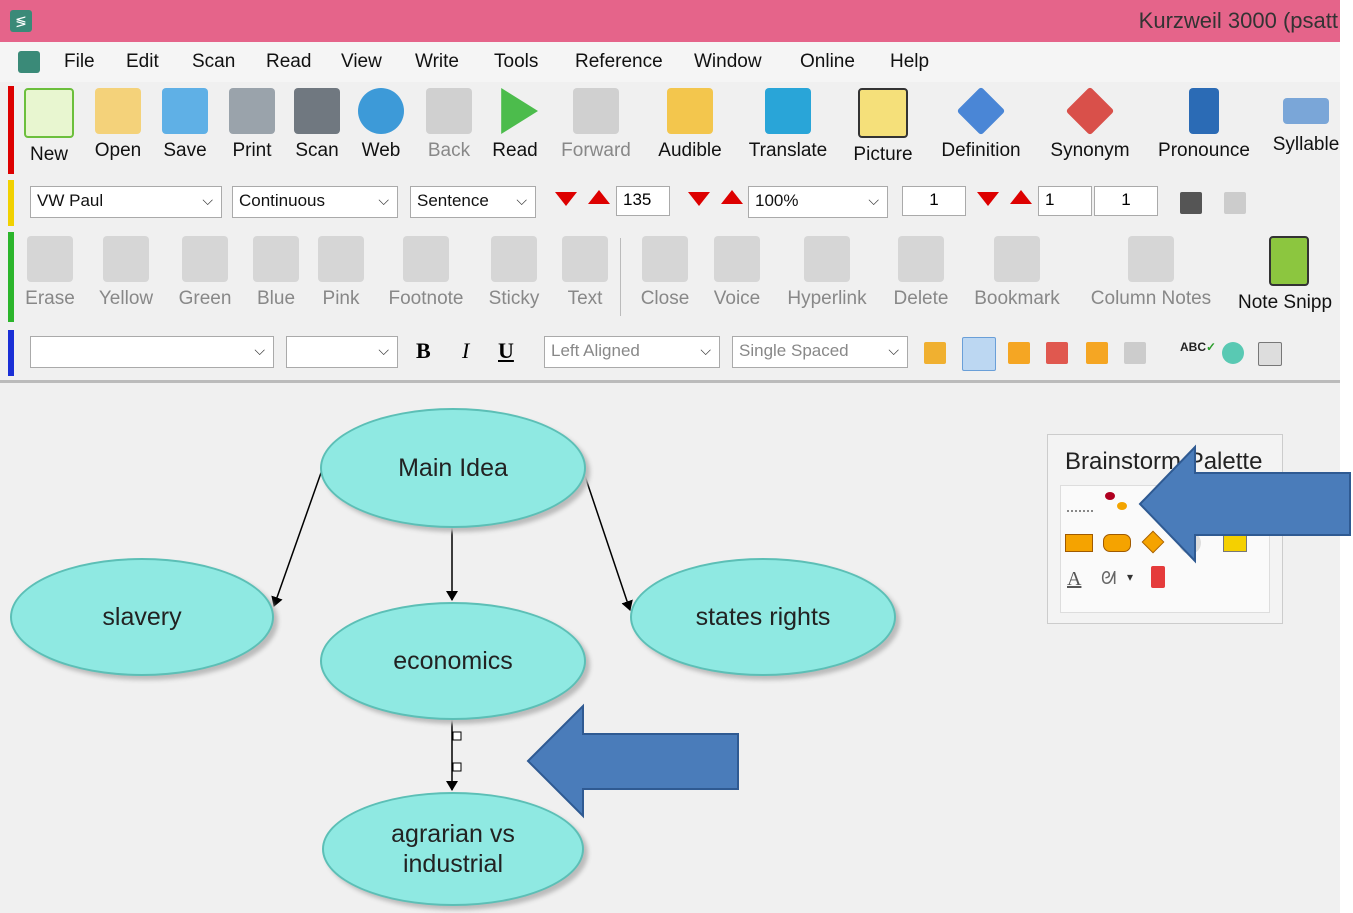 The height and width of the screenshot is (913, 1353). I want to click on menu-write: Write, so click(437, 62).